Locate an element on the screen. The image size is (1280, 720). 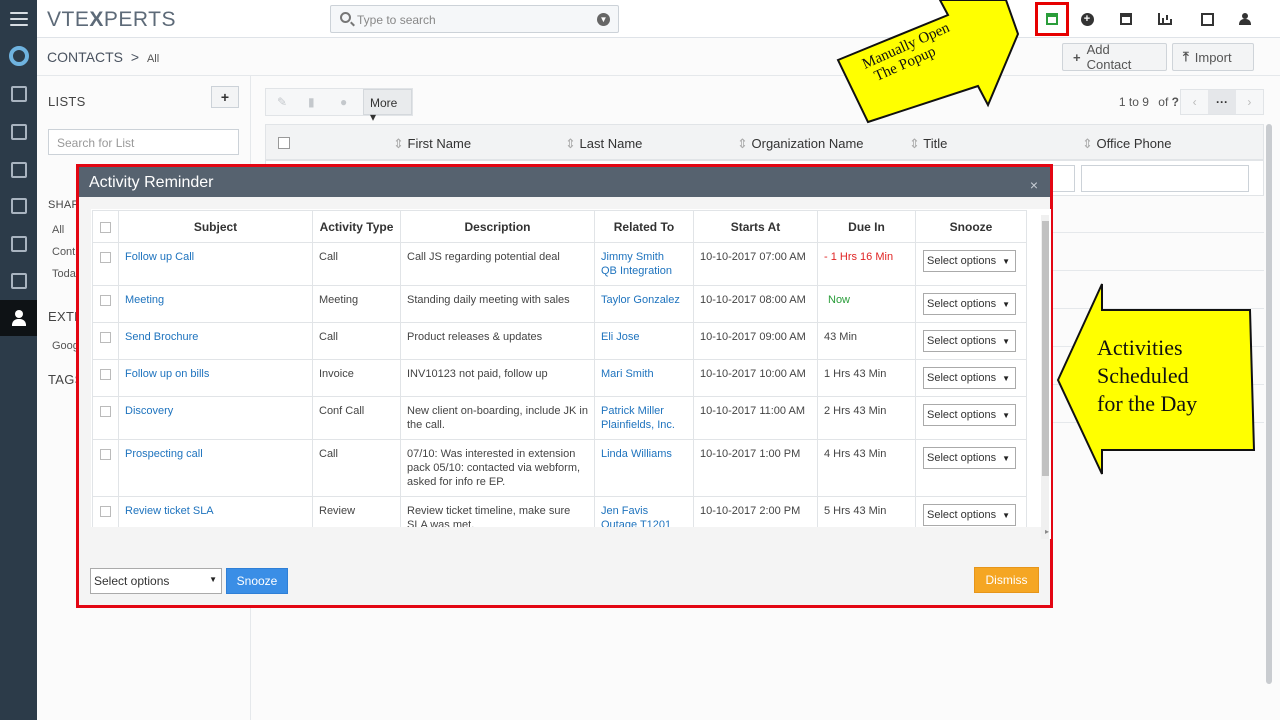
due-in-value: - 1 Hrs 16 Min is located at coordinates (859, 257).